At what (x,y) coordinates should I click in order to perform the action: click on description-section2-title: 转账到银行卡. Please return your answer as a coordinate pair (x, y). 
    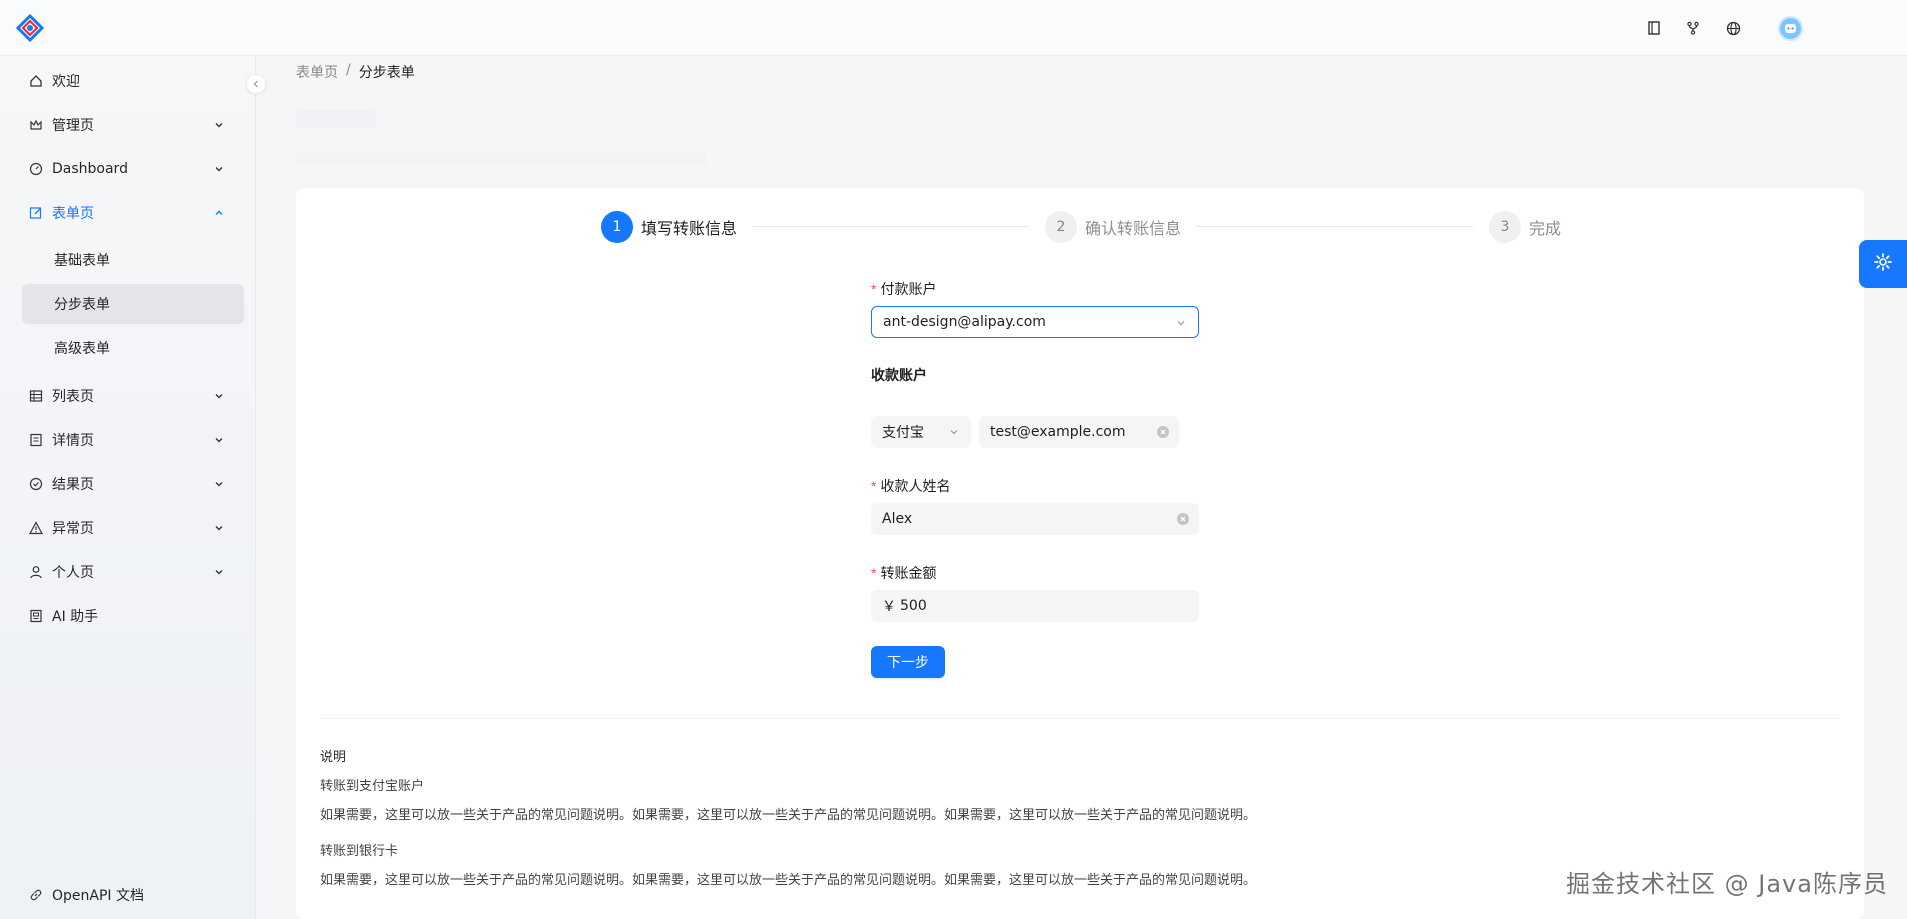
    Looking at the image, I should click on (359, 851).